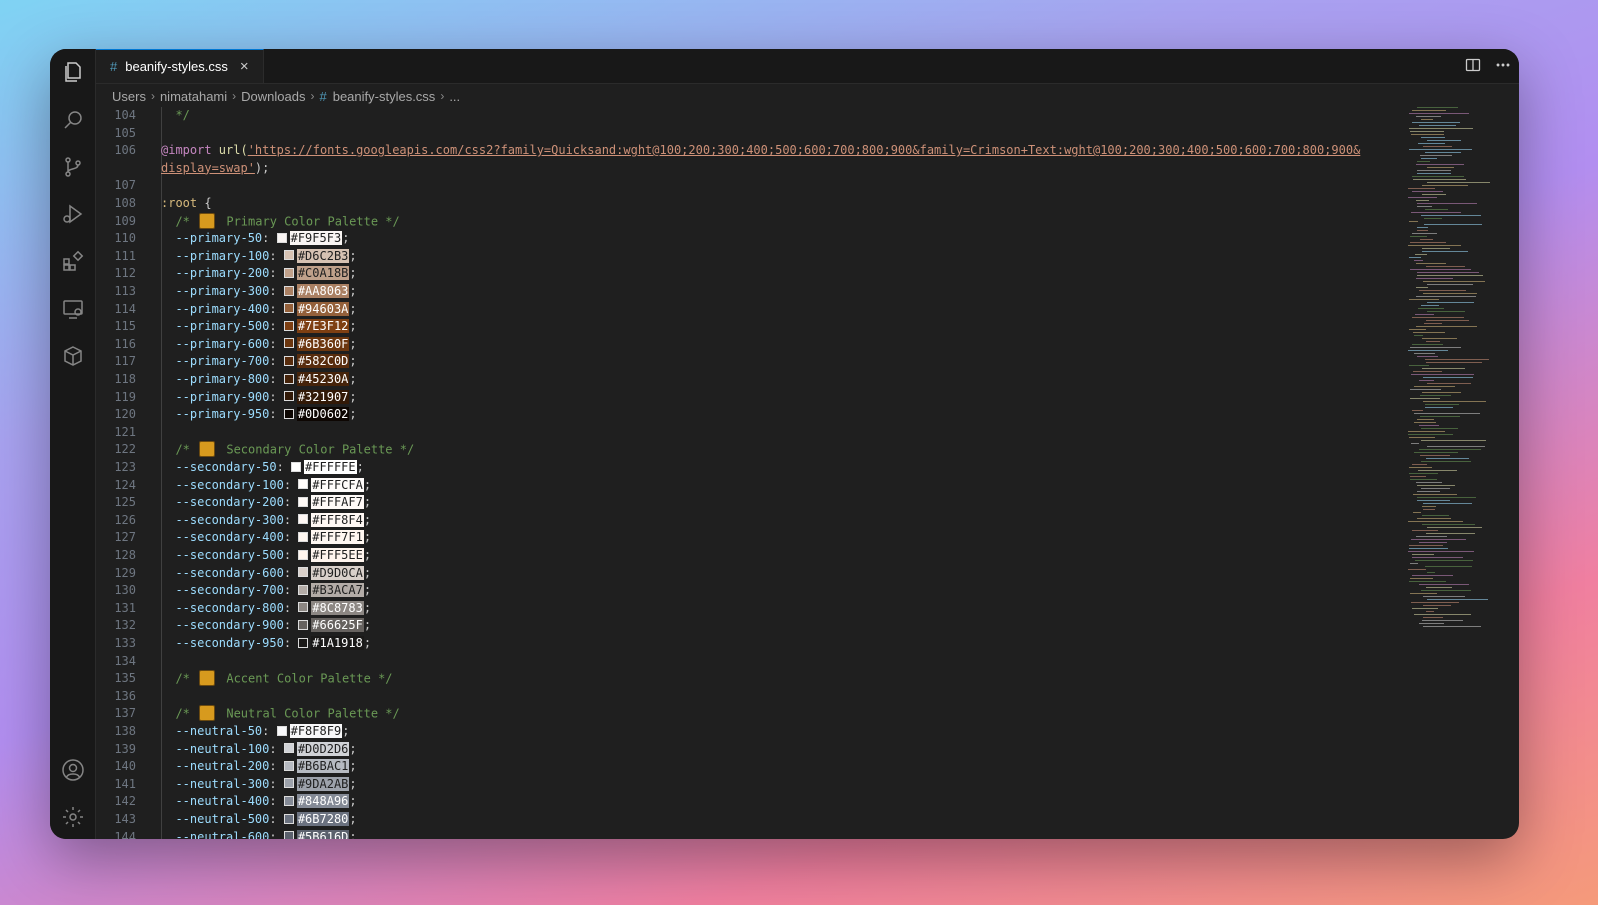  What do you see at coordinates (1503, 66) in the screenshot?
I see `more-actions-icon` at bounding box center [1503, 66].